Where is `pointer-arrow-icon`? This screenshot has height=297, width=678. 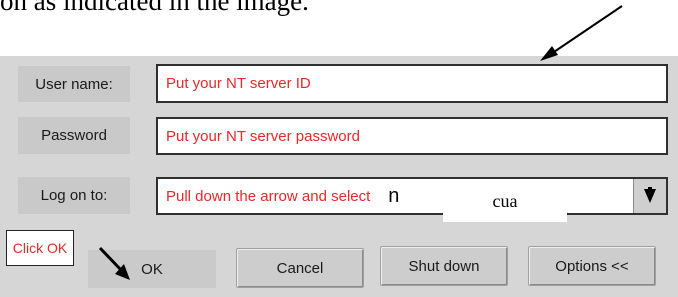 pointer-arrow-icon is located at coordinates (581, 33).